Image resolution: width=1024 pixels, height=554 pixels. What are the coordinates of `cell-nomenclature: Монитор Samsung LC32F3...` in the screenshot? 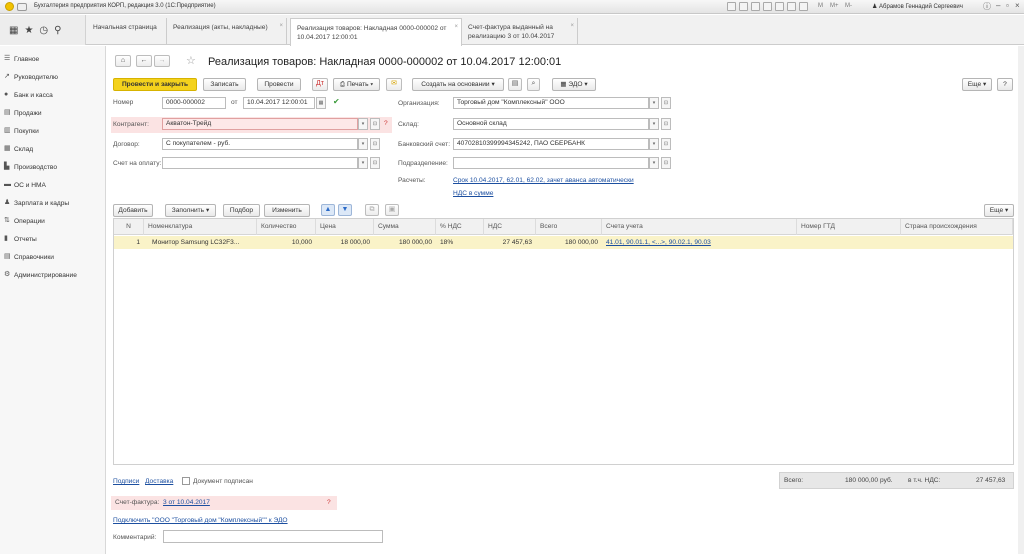 It's located at (203, 242).